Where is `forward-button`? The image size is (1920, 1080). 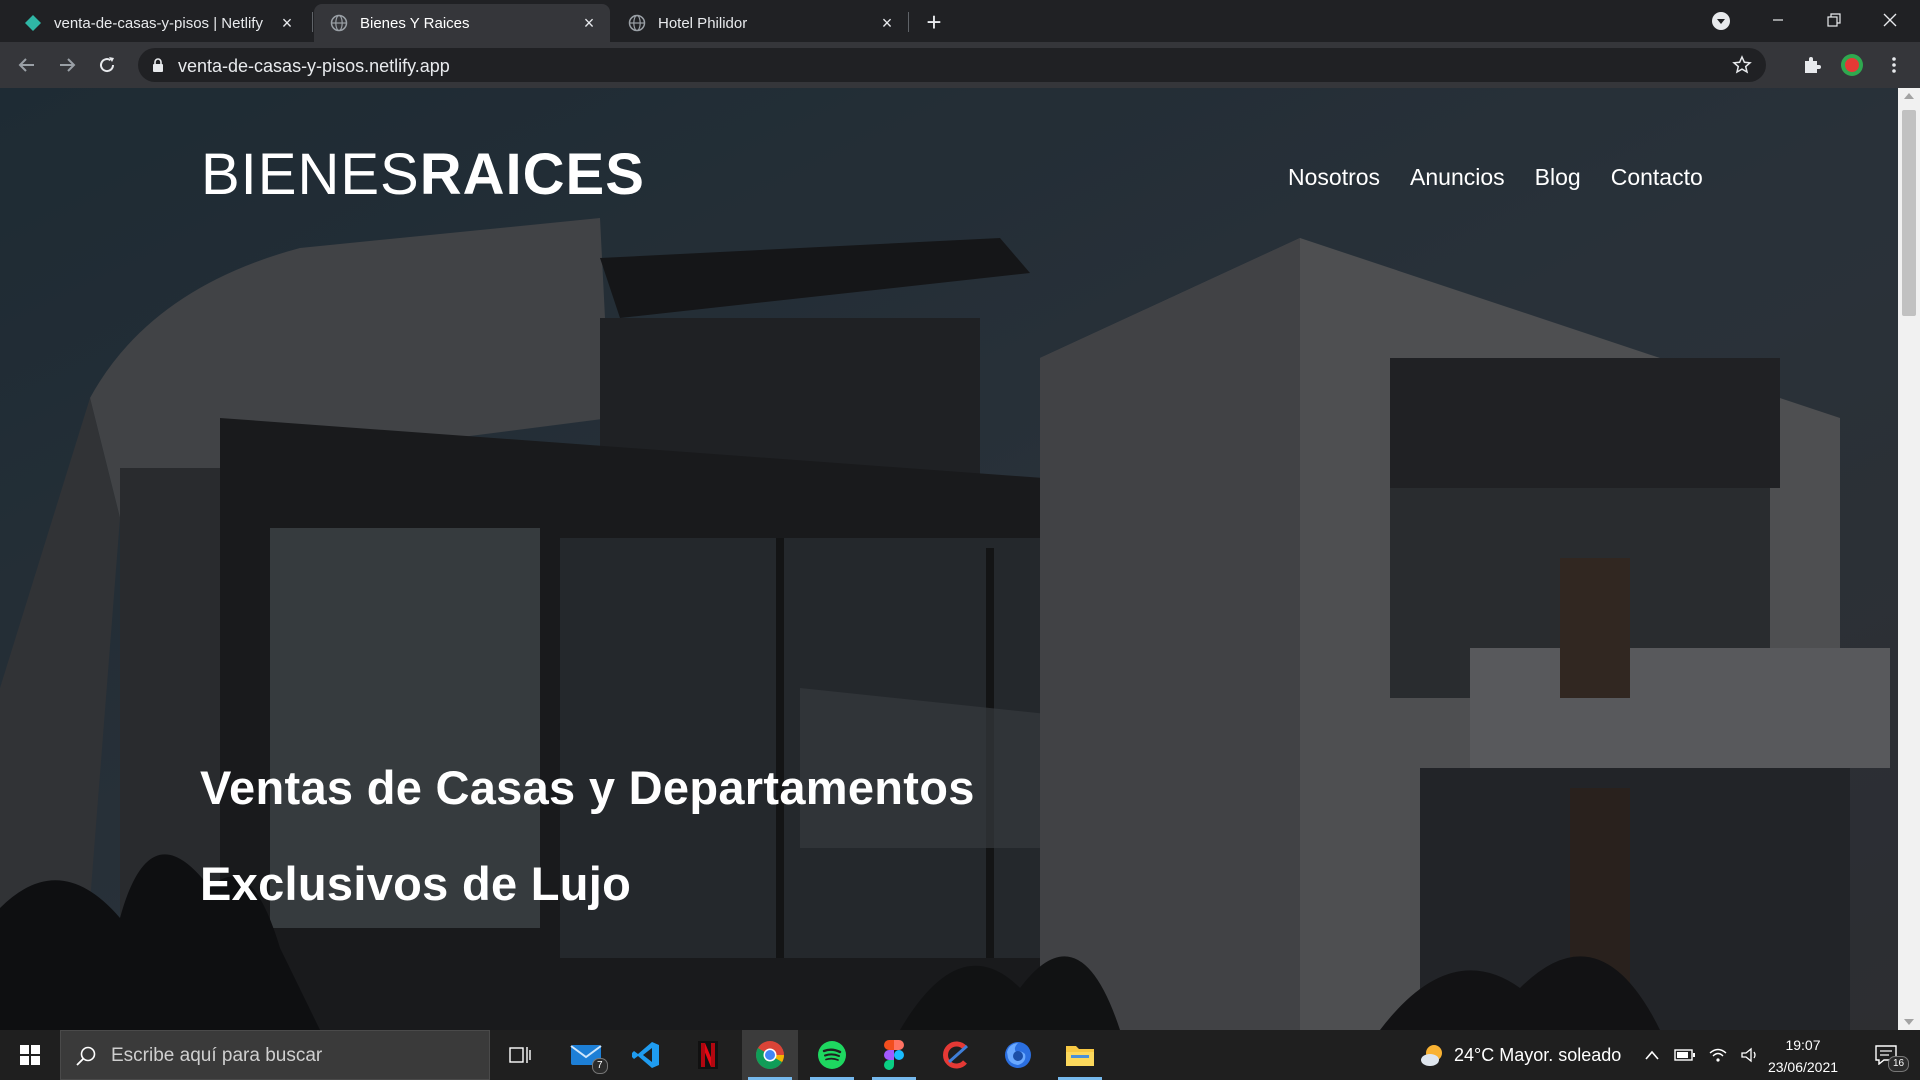
forward-button is located at coordinates (67, 65).